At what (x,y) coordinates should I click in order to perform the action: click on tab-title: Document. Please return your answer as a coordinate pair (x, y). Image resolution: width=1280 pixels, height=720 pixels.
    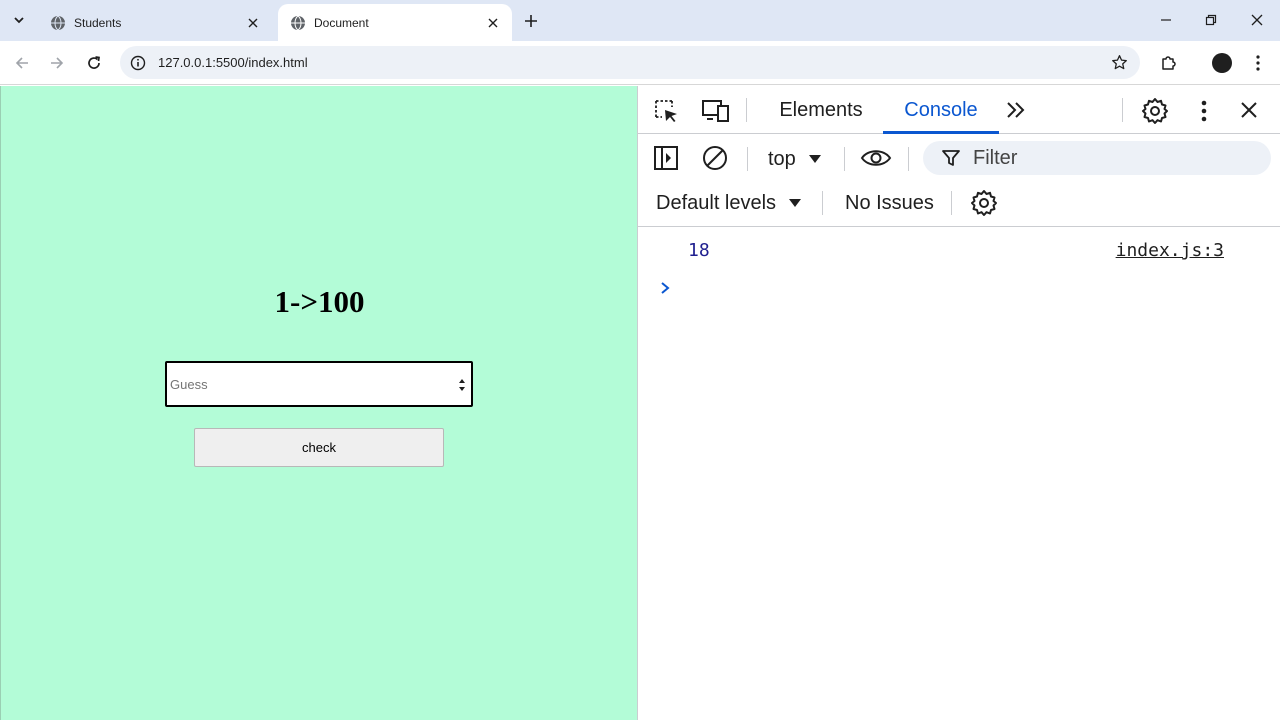
    Looking at the image, I should click on (341, 22).